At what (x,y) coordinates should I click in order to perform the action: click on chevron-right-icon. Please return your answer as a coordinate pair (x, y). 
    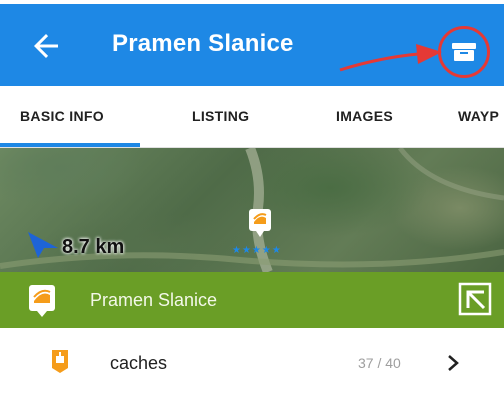
    Looking at the image, I should click on (453, 363).